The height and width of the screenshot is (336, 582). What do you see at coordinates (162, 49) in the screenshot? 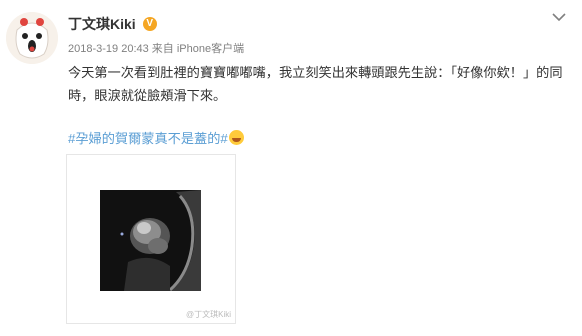
I see `source-prefix: 来自` at bounding box center [162, 49].